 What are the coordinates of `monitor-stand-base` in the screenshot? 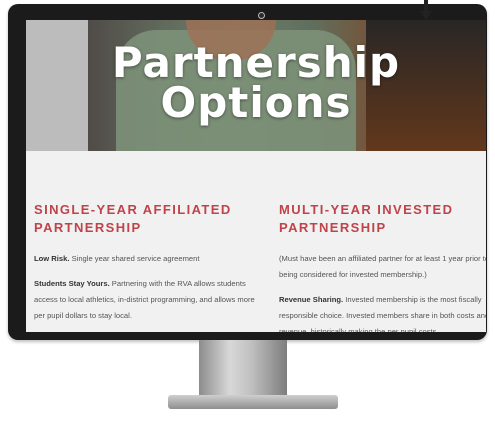 It's located at (253, 402).